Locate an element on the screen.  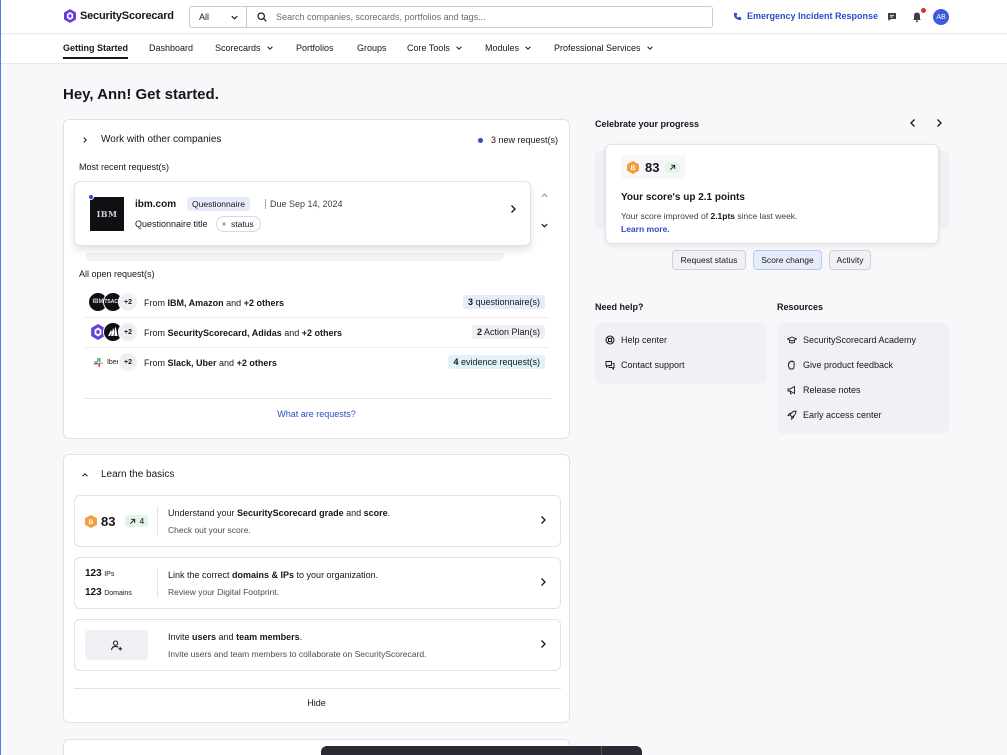
nav-modules: Modules is located at coordinates (508, 48).